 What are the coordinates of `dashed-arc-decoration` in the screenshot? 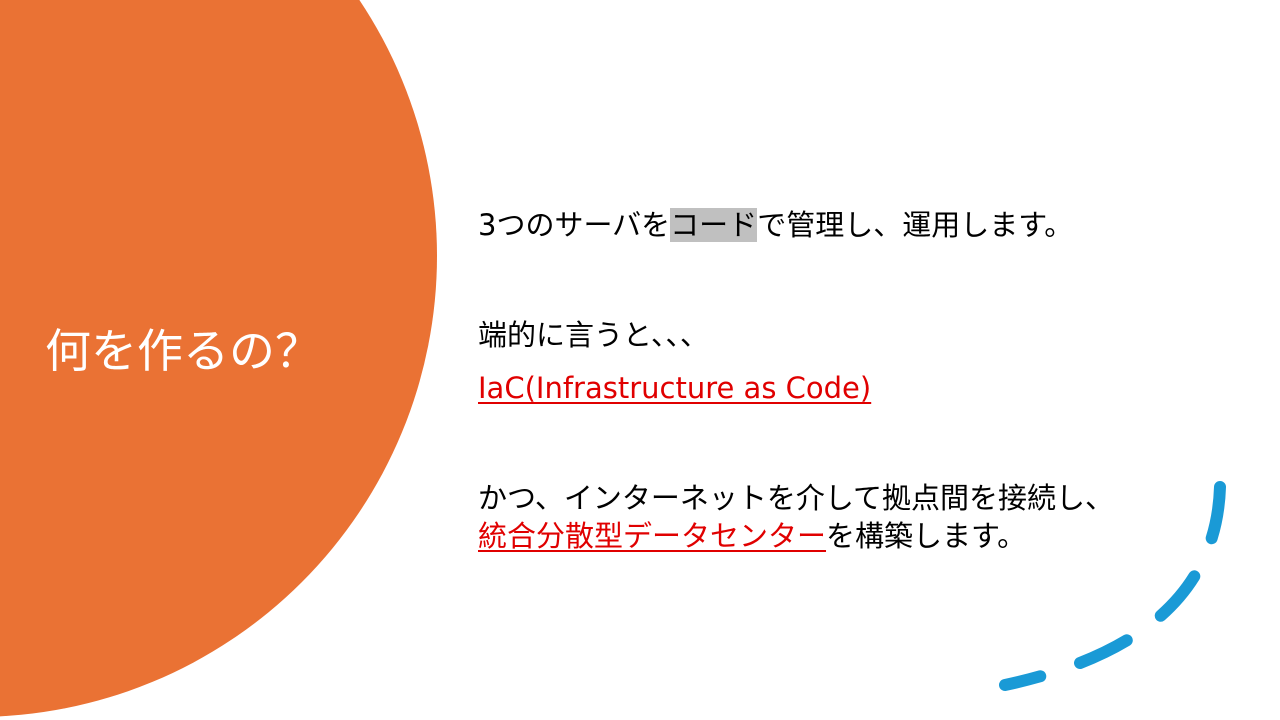 It's located at (1112, 586).